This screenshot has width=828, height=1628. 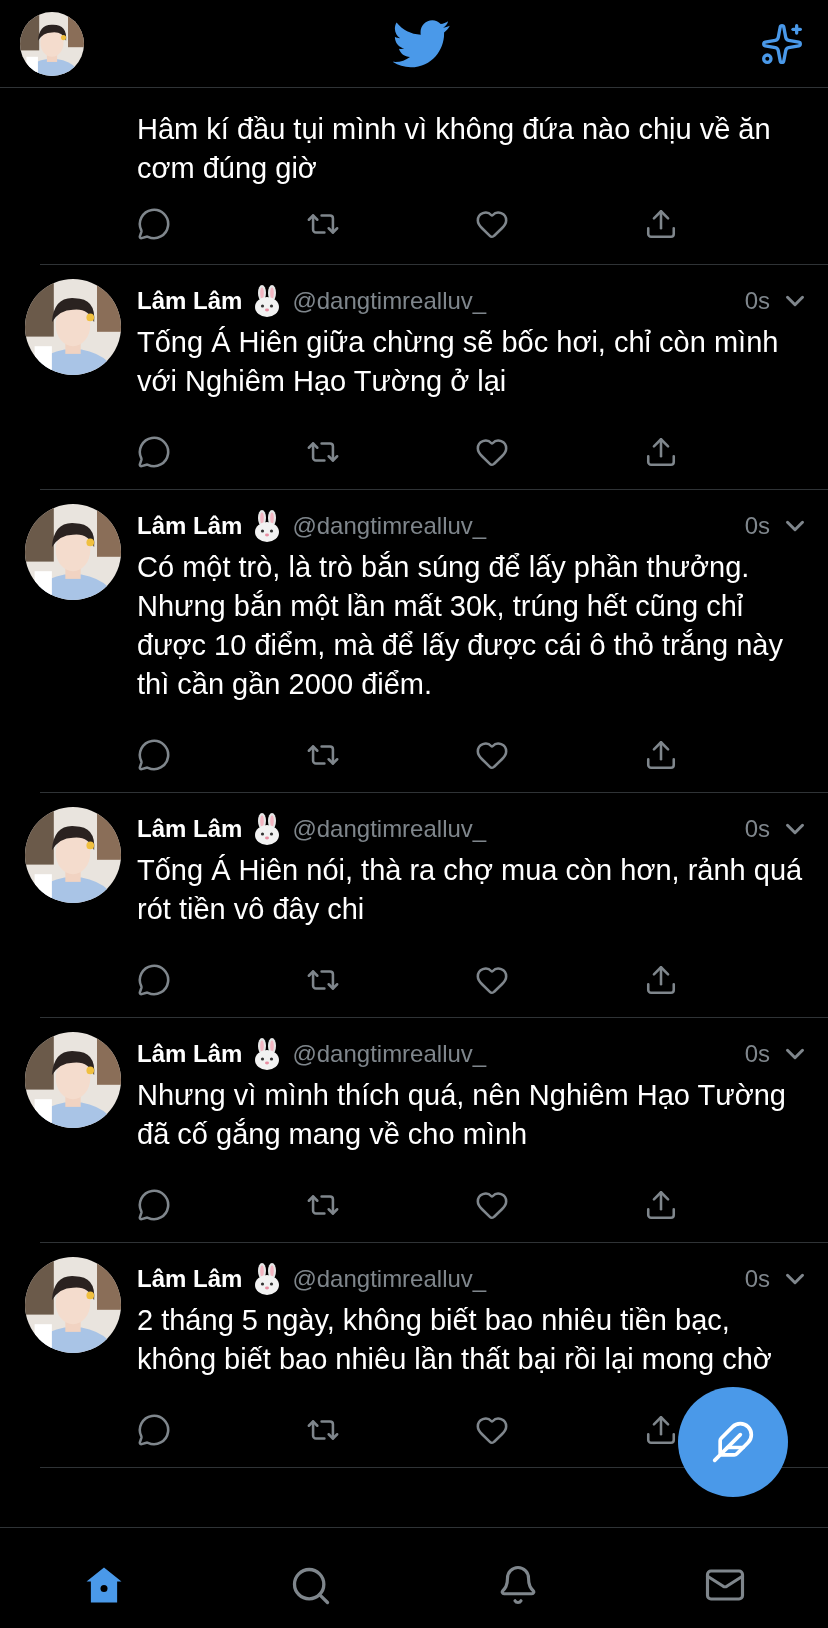 What do you see at coordinates (460, 626) in the screenshot?
I see `tweet-text: Có một trò, là trò bắn súng để lấy phần thưởng. Nhưng bắn một lần mất 30k, trúng hết cũng chỉ được 10 điểm, mà để lấy được cái ô thỏ trắng này thì cần gần 2000 điểm.` at bounding box center [460, 626].